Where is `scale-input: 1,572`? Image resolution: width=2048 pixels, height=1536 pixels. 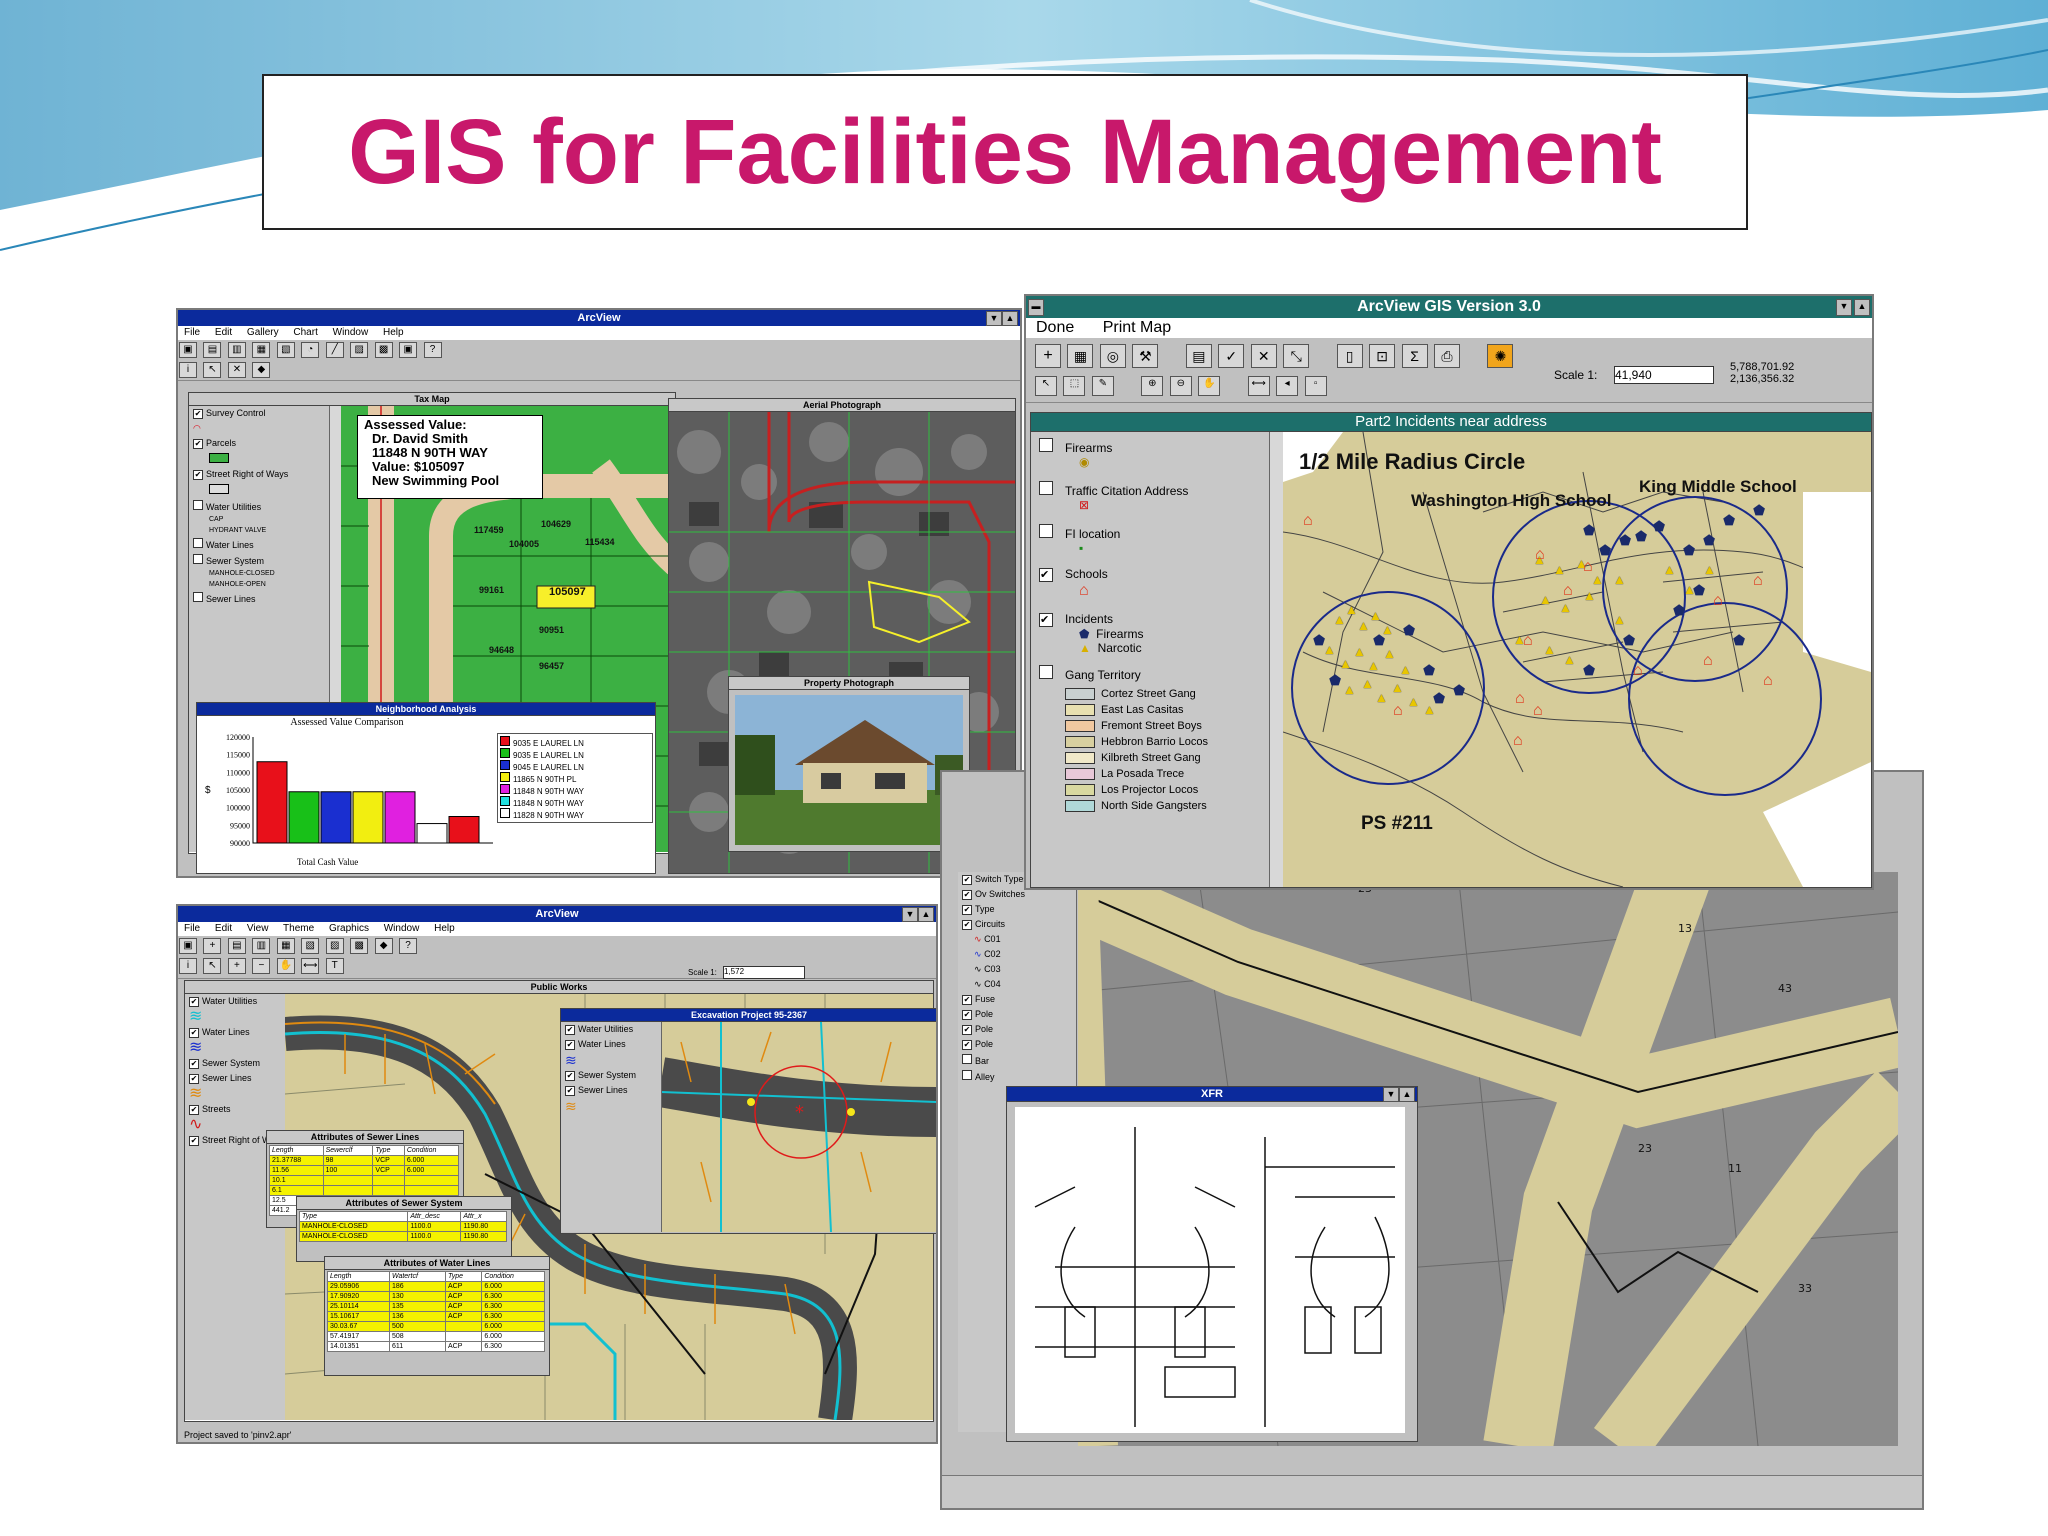 scale-input: 1,572 is located at coordinates (764, 972).